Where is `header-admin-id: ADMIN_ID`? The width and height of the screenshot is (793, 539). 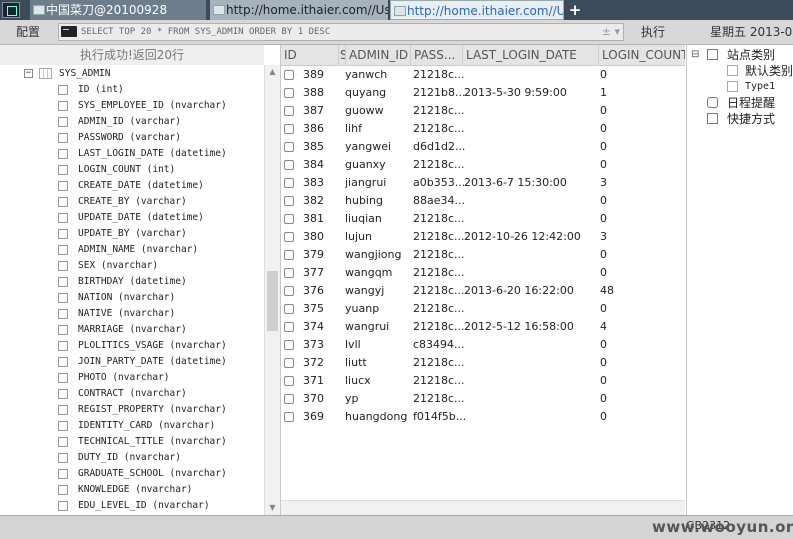
header-admin-id: ADMIN_ID is located at coordinates (378, 55).